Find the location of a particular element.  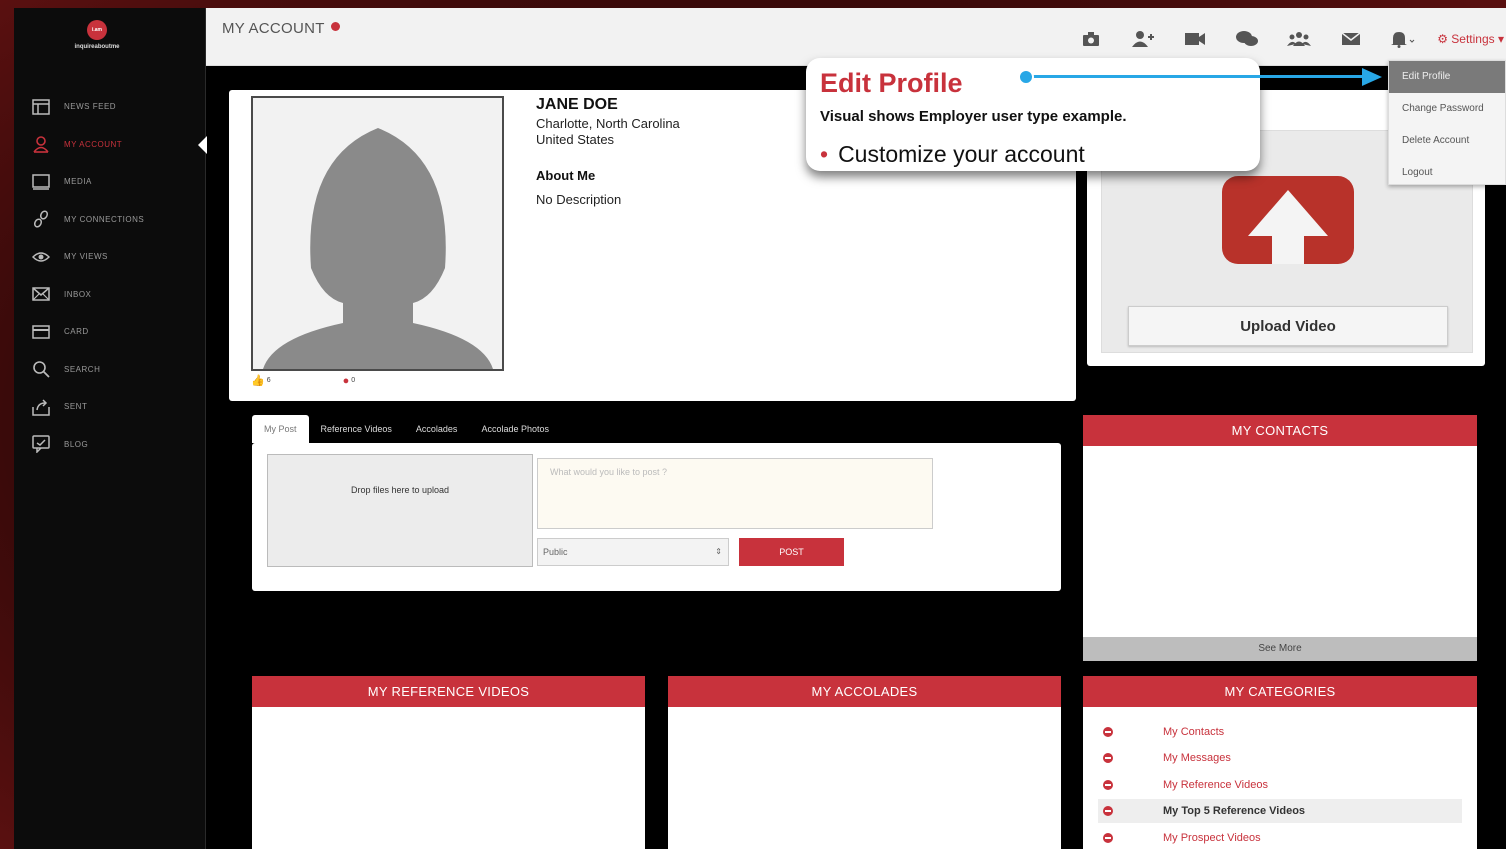

add-user-icon is located at coordinates (1143, 39).